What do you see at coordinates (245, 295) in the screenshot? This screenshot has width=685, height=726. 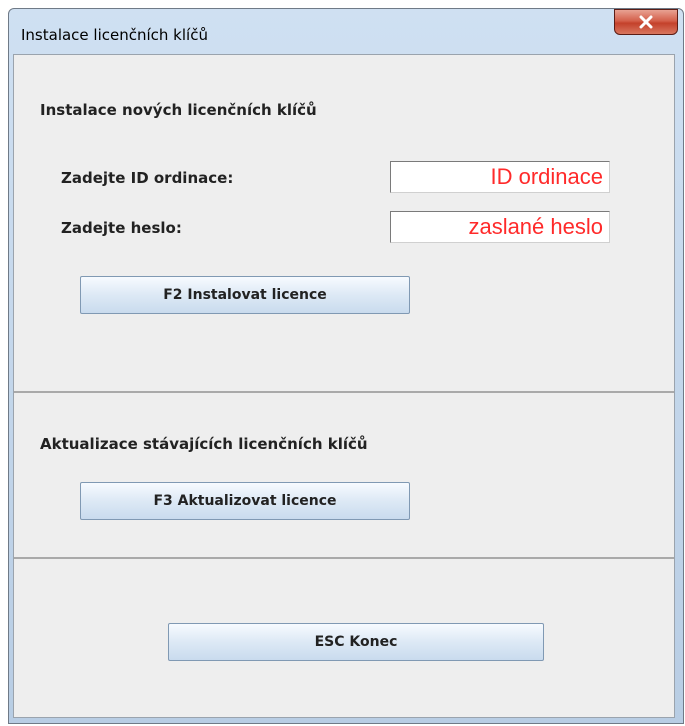 I see `install-licences-button: F2 Instalovat licence` at bounding box center [245, 295].